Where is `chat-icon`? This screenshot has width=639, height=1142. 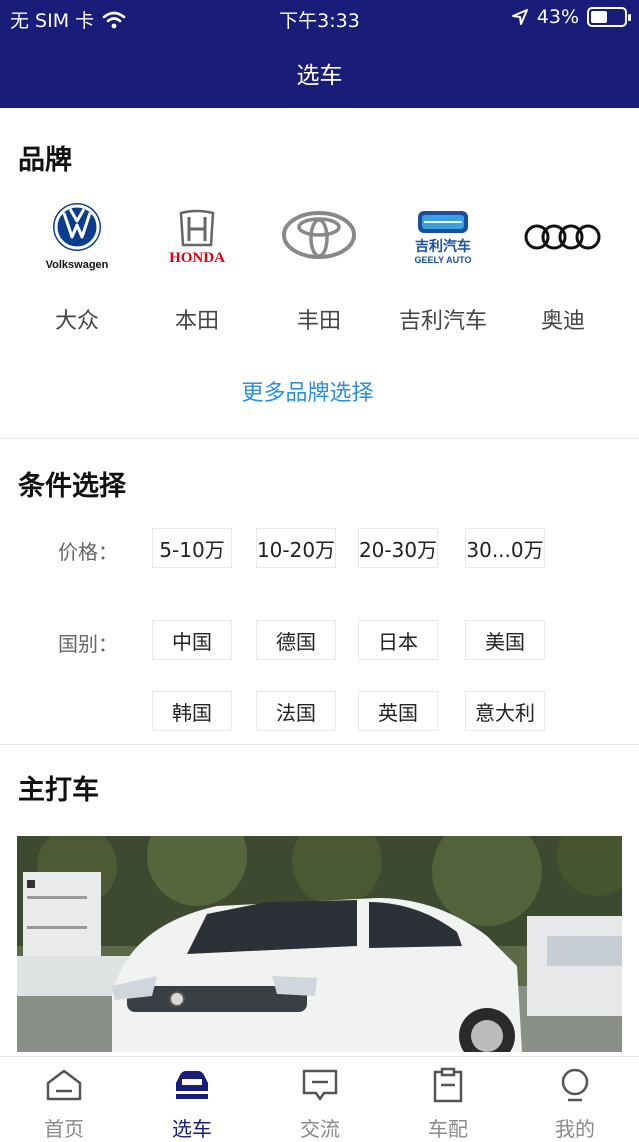
chat-icon is located at coordinates (320, 1085).